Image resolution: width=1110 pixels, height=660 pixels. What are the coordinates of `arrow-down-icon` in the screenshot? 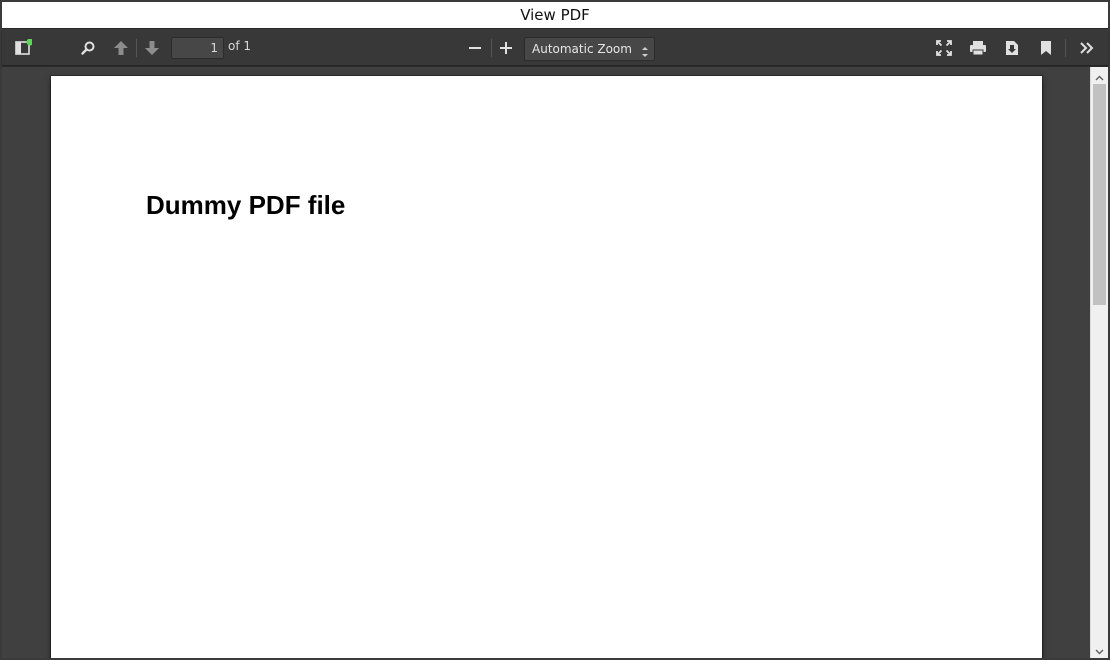 It's located at (152, 48).